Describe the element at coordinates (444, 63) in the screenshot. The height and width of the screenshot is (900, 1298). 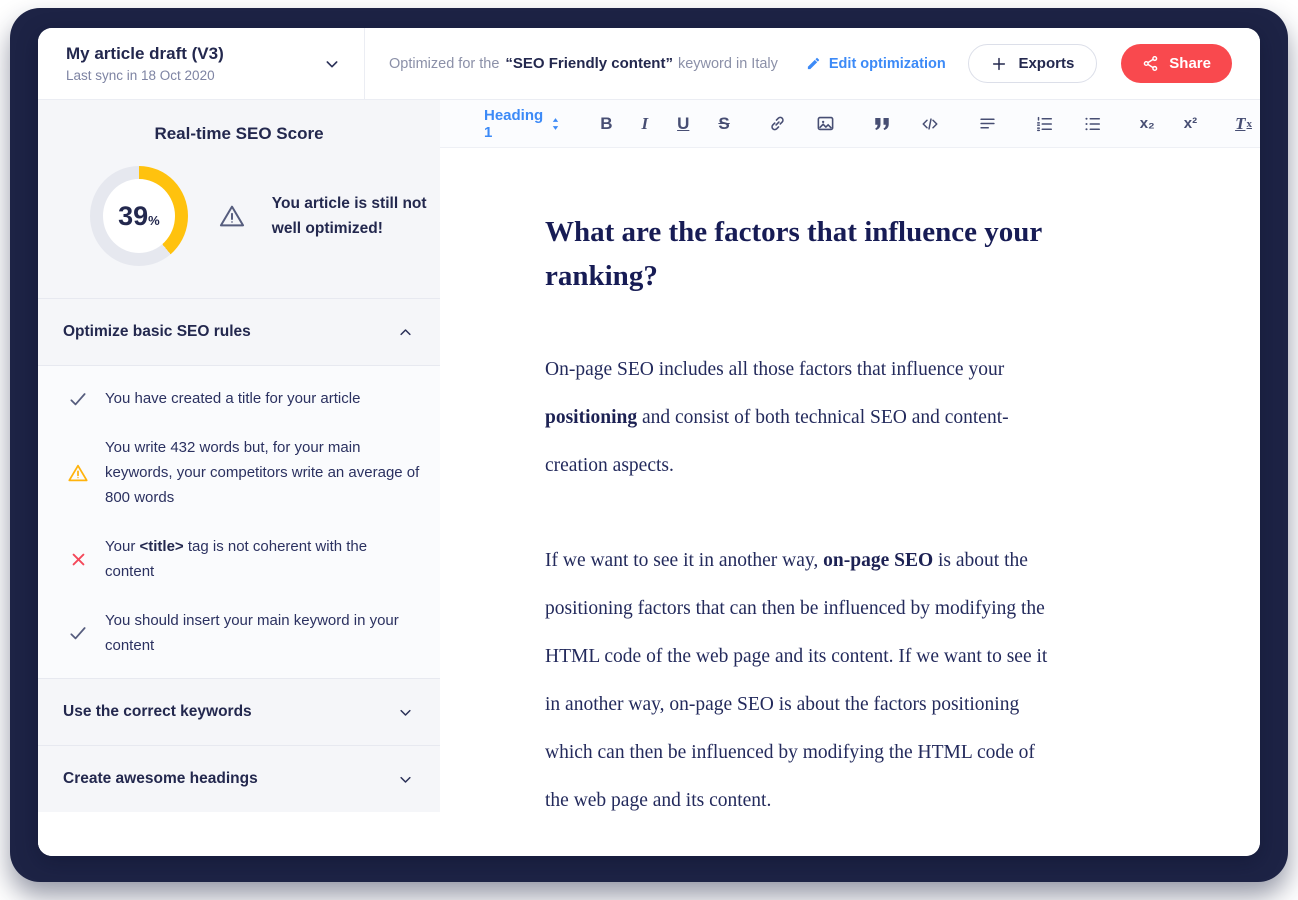
I see `optimized-prefix: Optimized for the` at that location.